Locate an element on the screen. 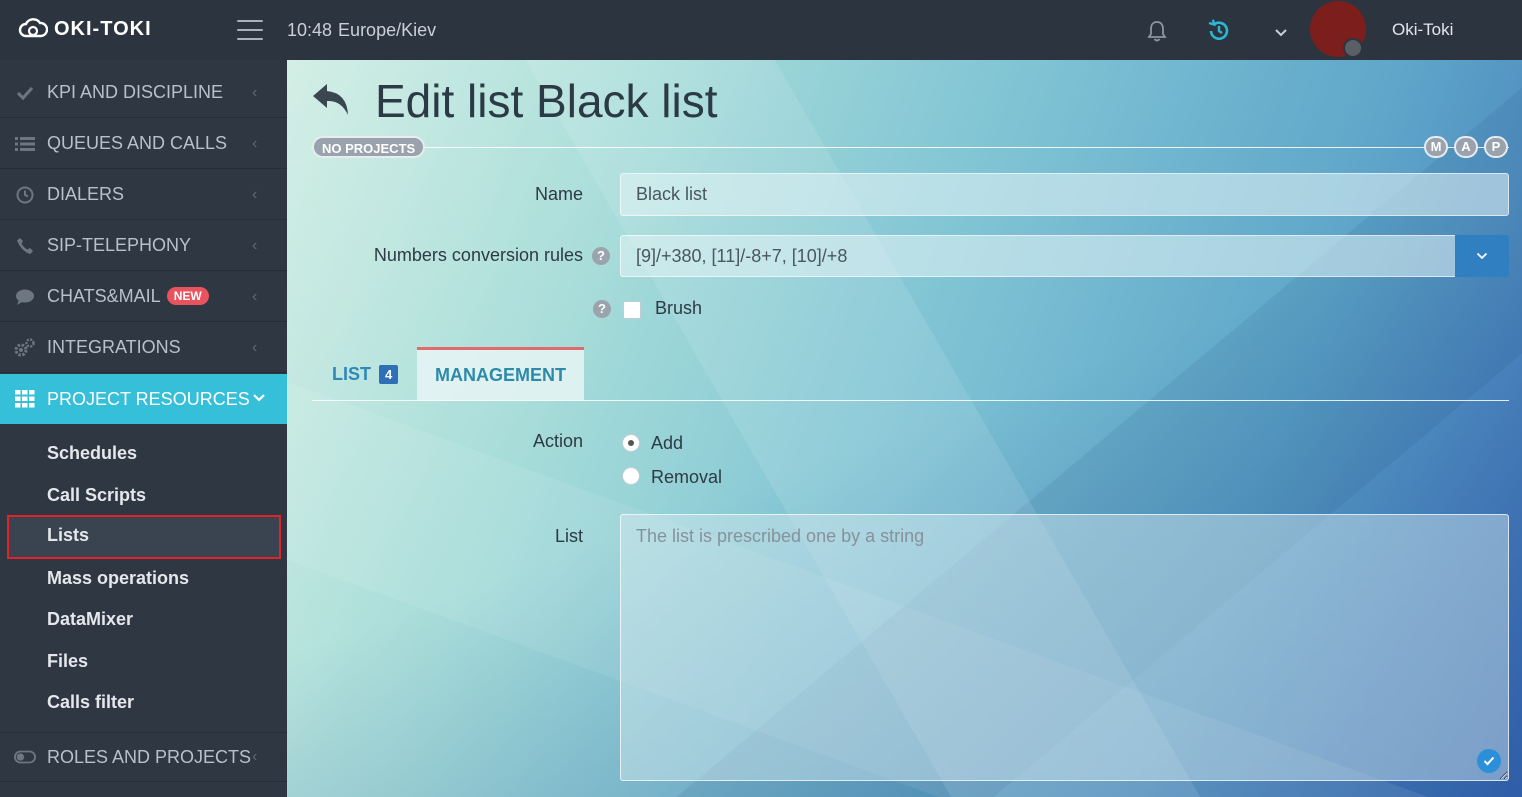  projects-badge: NO PROJECTS is located at coordinates (369, 147).